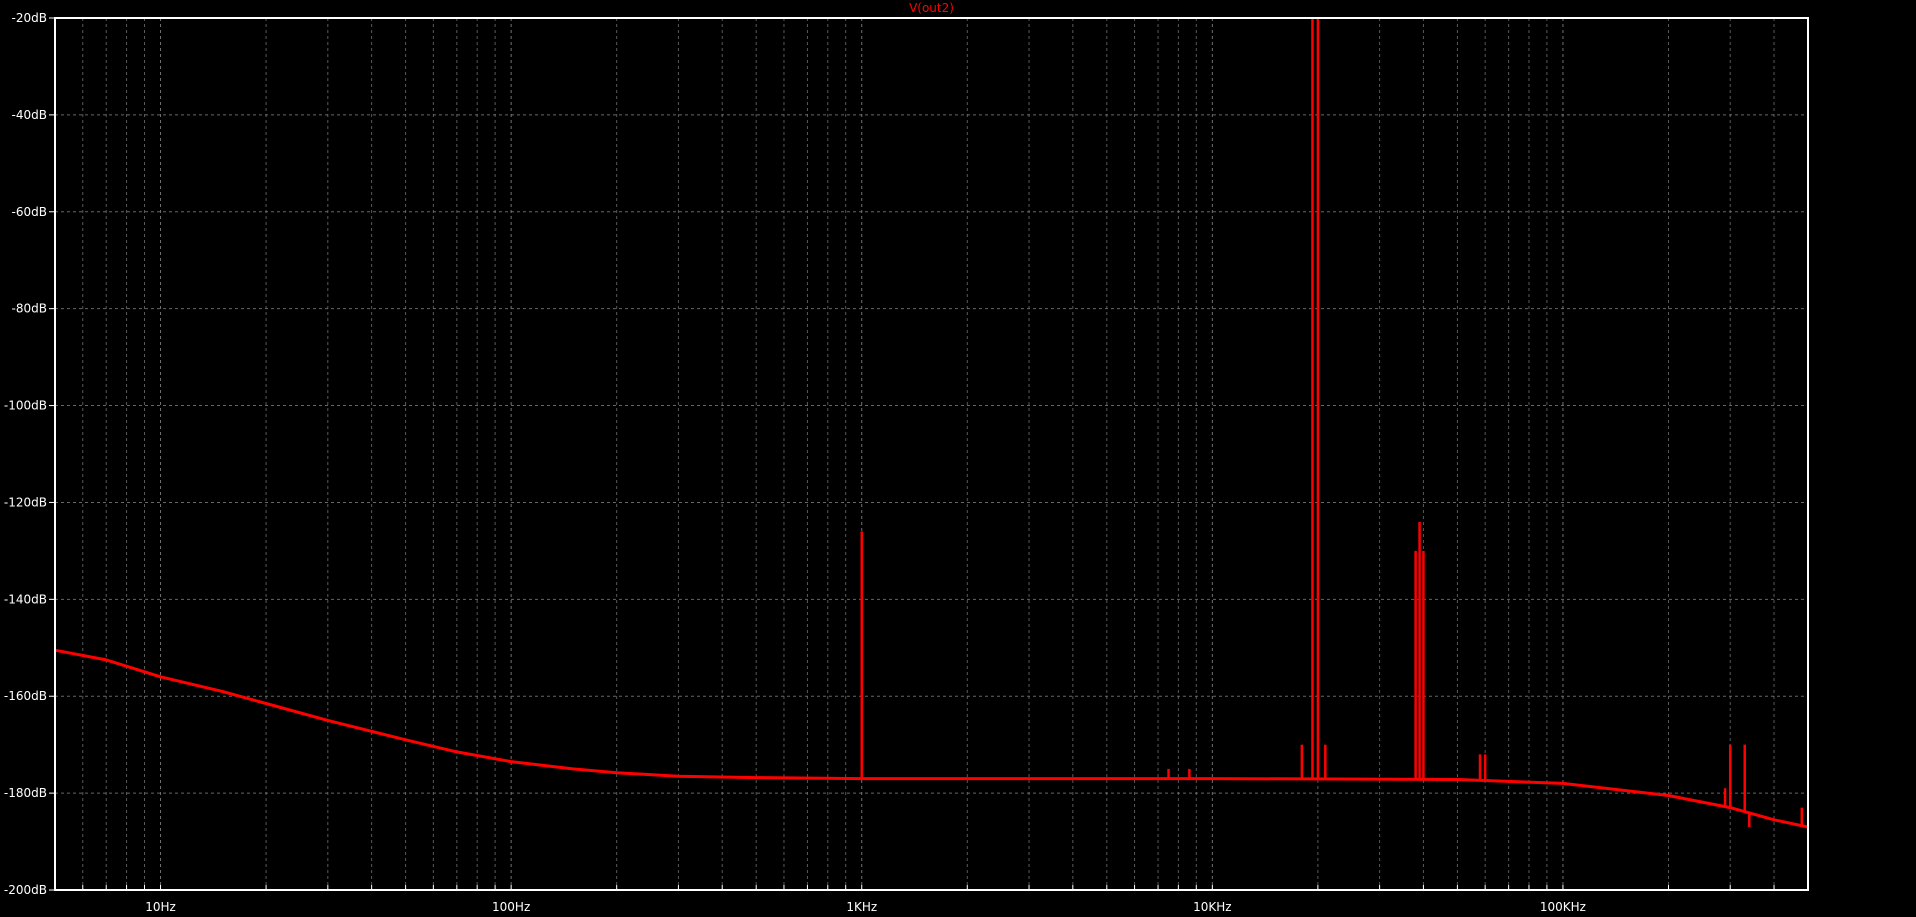 The width and height of the screenshot is (1916, 917). Describe the element at coordinates (160, 907) in the screenshot. I see `x-tick-label: 10Hz` at that location.